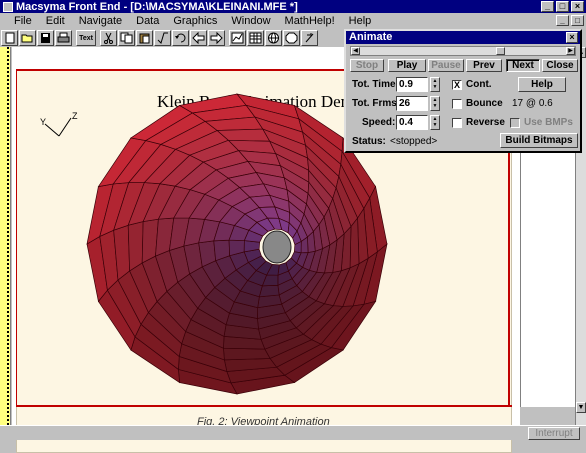  I want to click on graph-icon, so click(237, 38).